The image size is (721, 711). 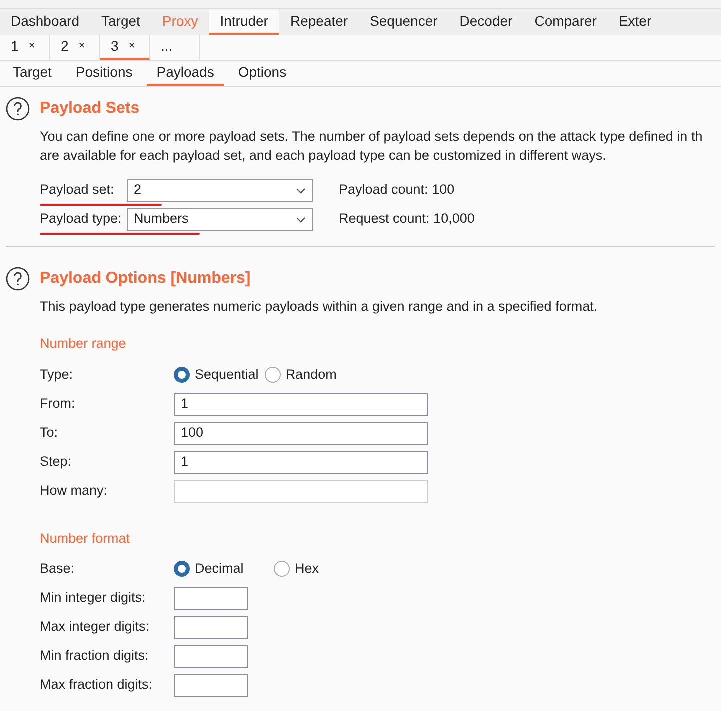 What do you see at coordinates (635, 22) in the screenshot?
I see `main-tab: Exter` at bounding box center [635, 22].